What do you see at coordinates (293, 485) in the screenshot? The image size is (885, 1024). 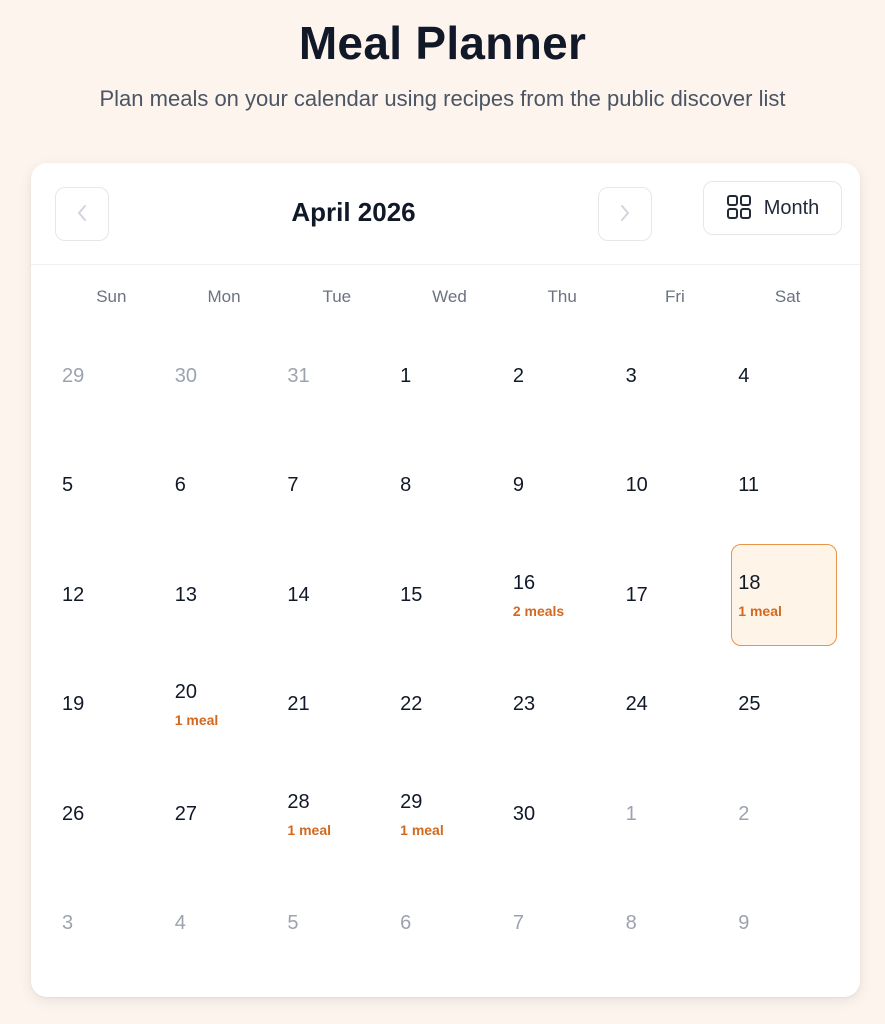 I see `day-number: 7` at bounding box center [293, 485].